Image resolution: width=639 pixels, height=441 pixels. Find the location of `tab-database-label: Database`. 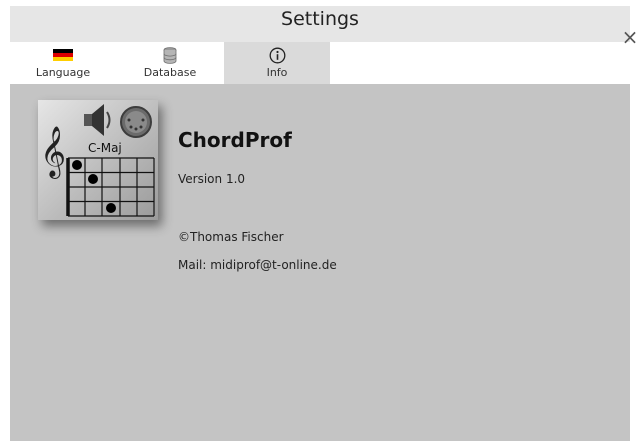

tab-database-label: Database is located at coordinates (170, 72).